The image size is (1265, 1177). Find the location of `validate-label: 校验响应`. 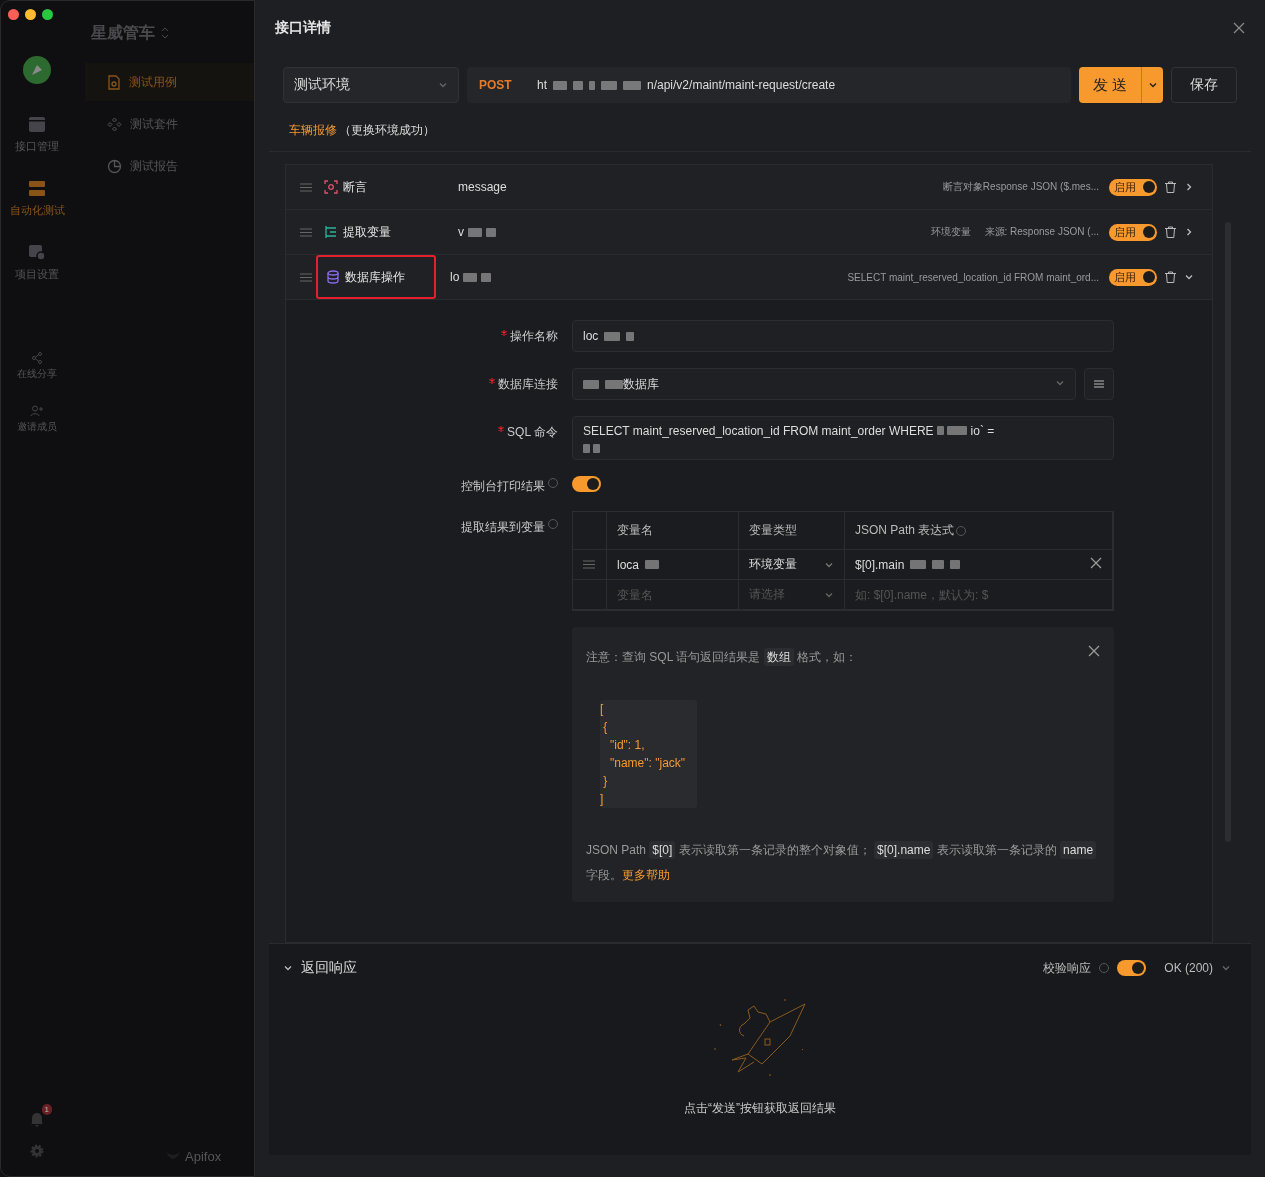

validate-label: 校验响应 is located at coordinates (1067, 968).